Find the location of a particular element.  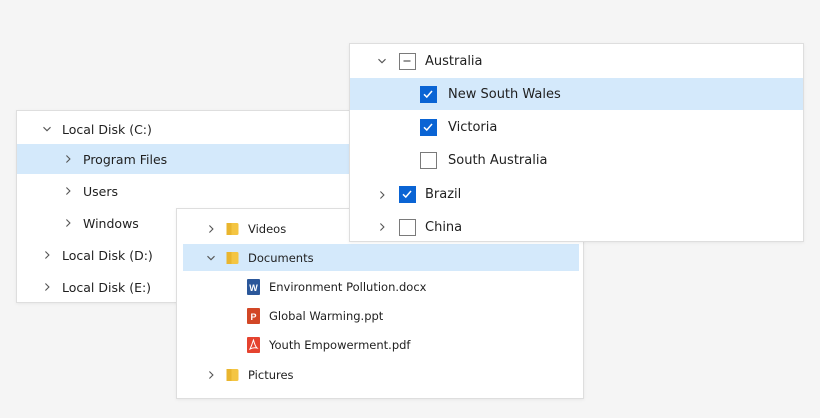

tree-item-victoria: Victoria is located at coordinates (576, 127).